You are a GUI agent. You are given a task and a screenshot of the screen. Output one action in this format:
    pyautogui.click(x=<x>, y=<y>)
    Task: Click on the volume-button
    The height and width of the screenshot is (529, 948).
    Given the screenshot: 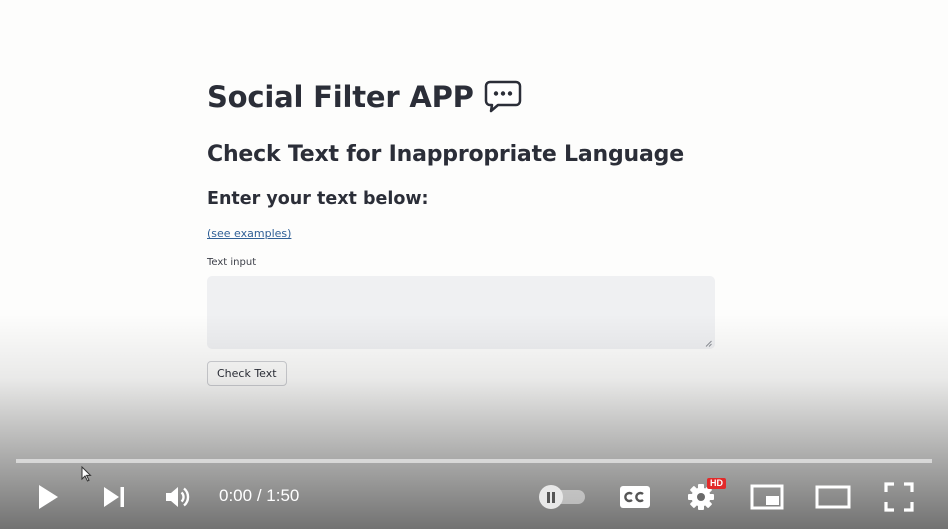 What is the action you would take?
    pyautogui.click(x=178, y=497)
    